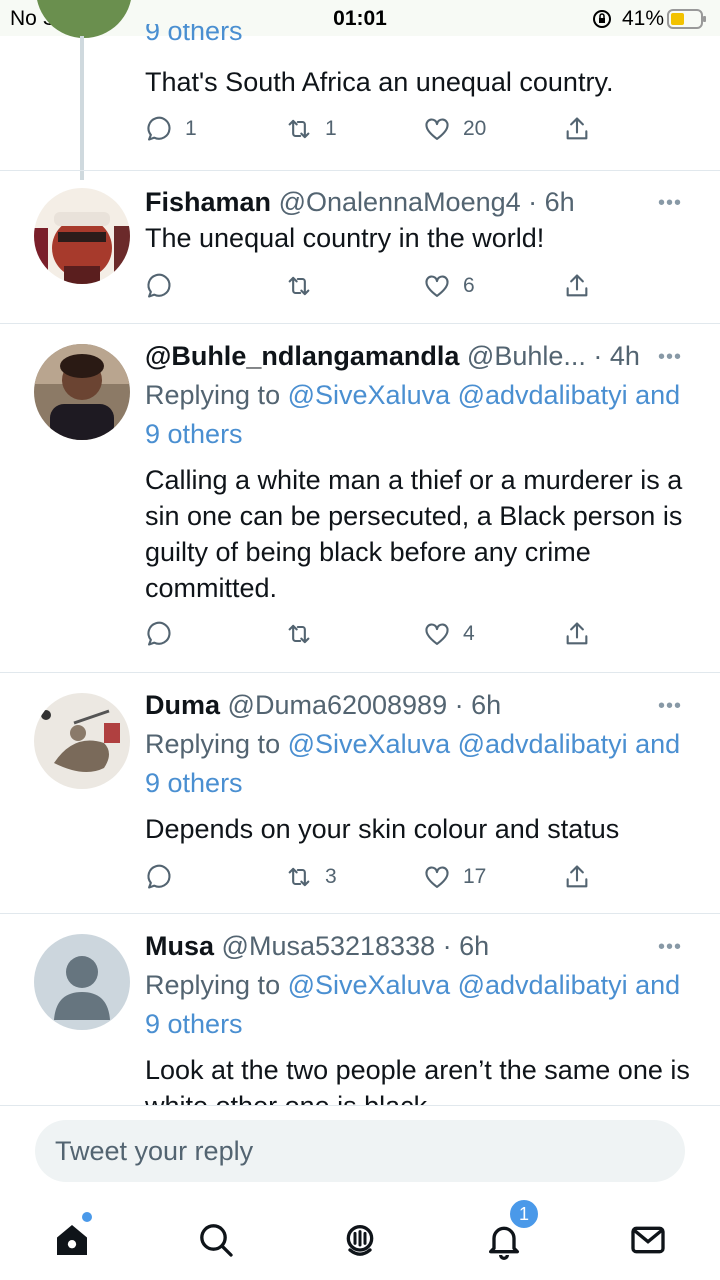 The height and width of the screenshot is (1280, 720). I want to click on tweet-text: Depends on your skin colour and status, so click(382, 829).